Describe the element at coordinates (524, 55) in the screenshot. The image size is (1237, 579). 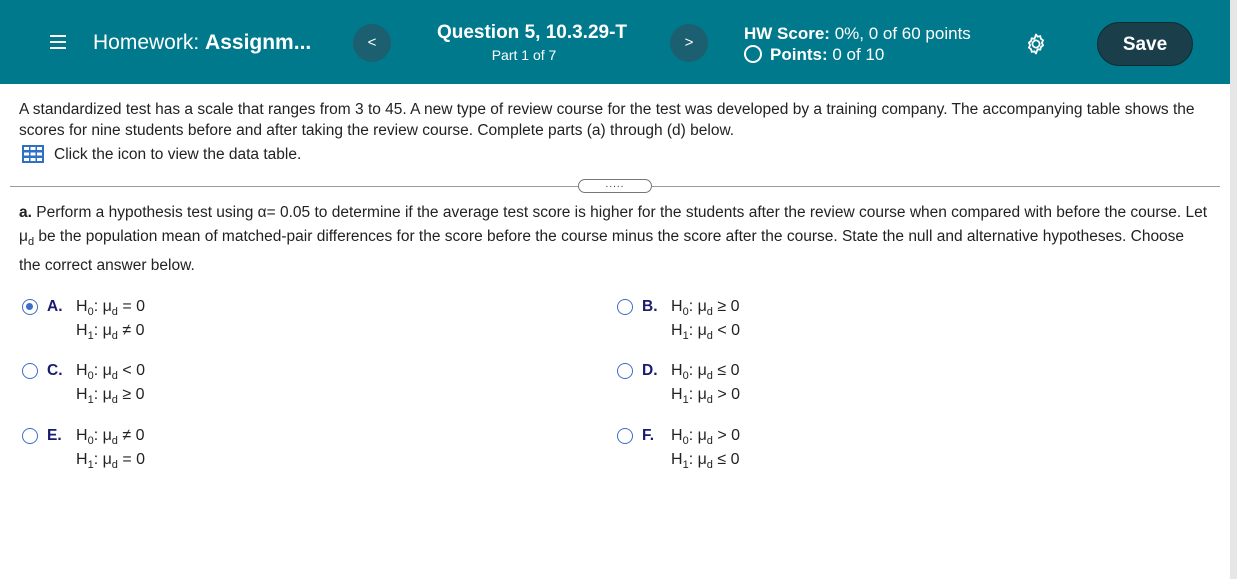
I see `question-part: Part 1 of 7` at that location.